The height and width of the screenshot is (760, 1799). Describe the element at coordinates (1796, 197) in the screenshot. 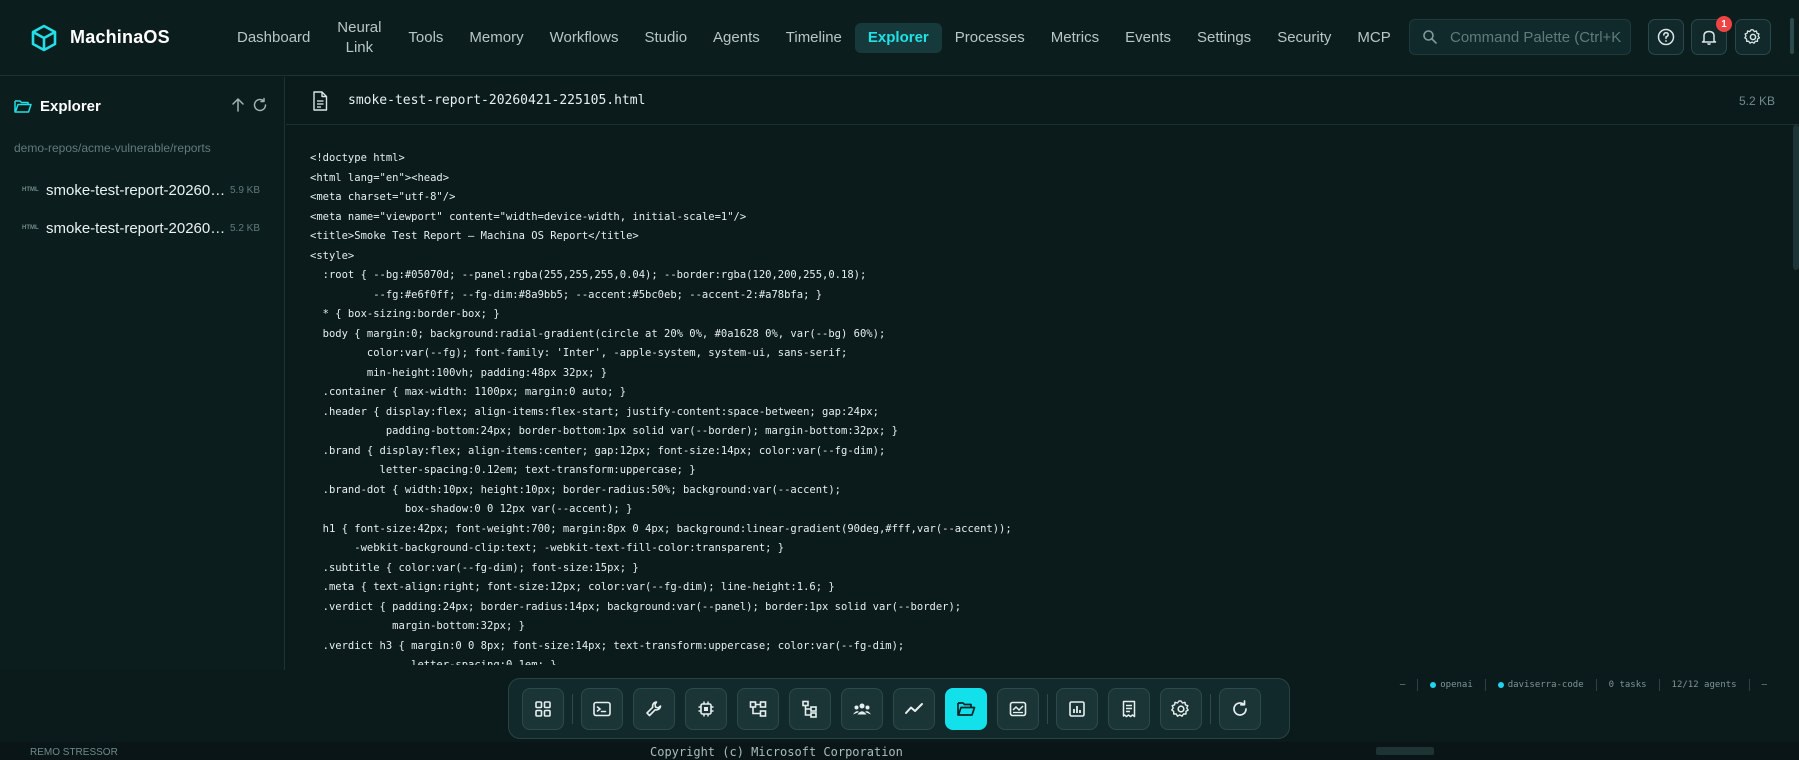

I see `vertical-scrollbar` at that location.